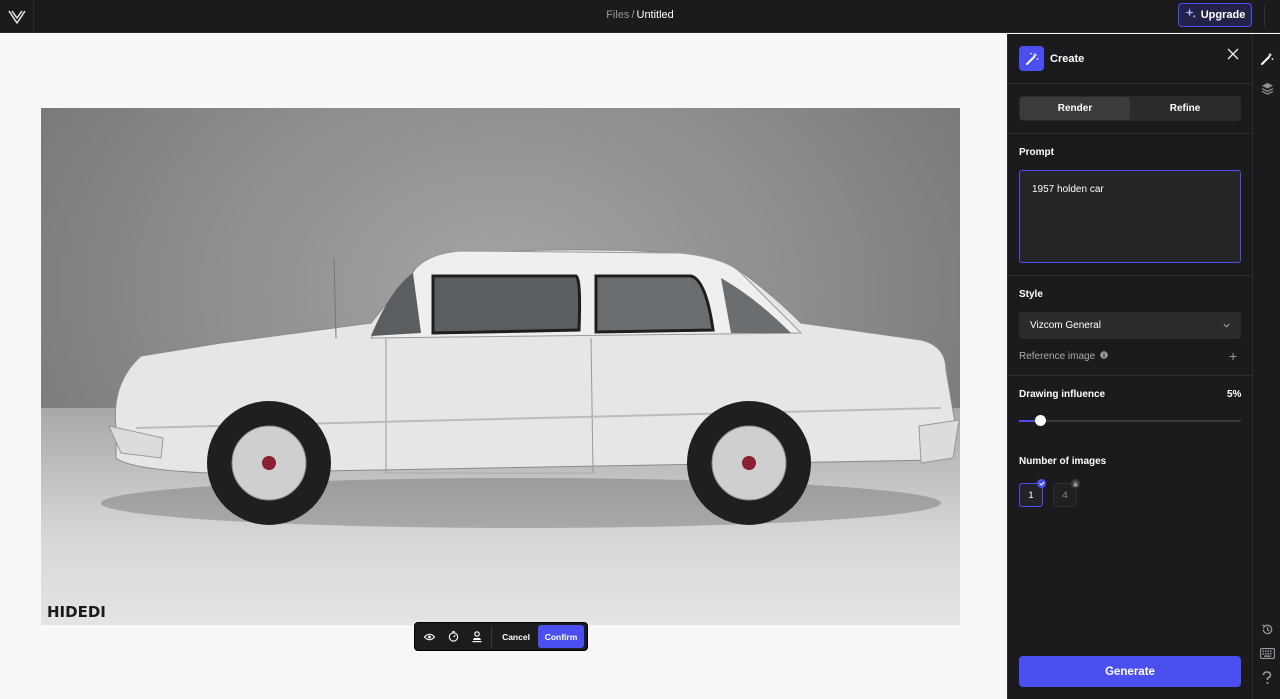 This screenshot has width=1280, height=699. What do you see at coordinates (1040, 420) in the screenshot?
I see `slider-thumb` at bounding box center [1040, 420].